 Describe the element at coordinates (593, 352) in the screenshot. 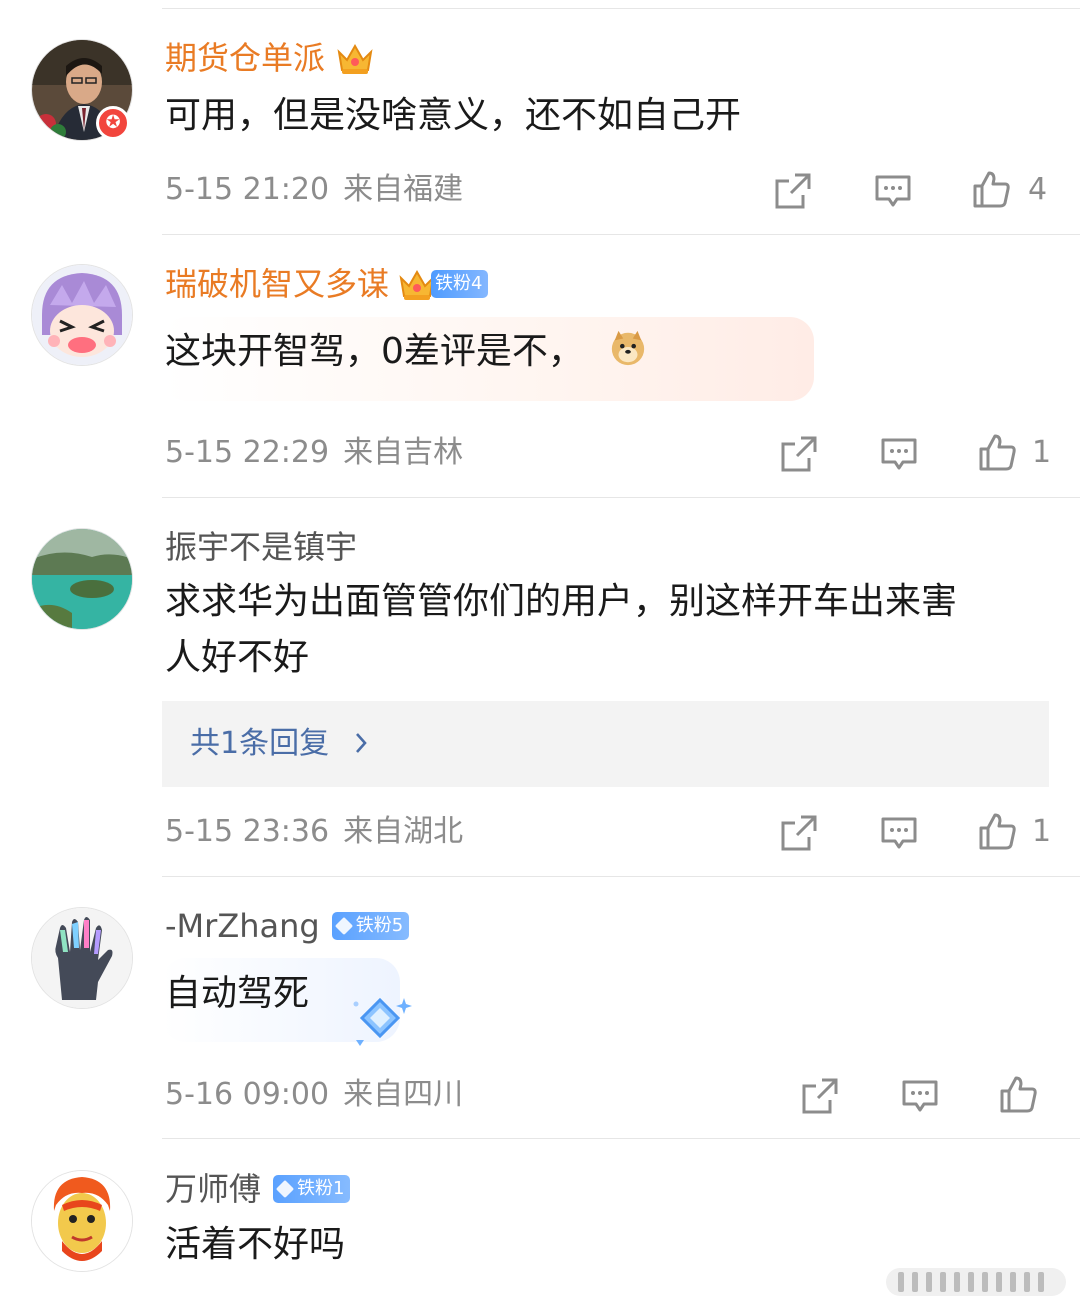

I see `comment-text: 这块开智驾，0差评是不，` at that location.